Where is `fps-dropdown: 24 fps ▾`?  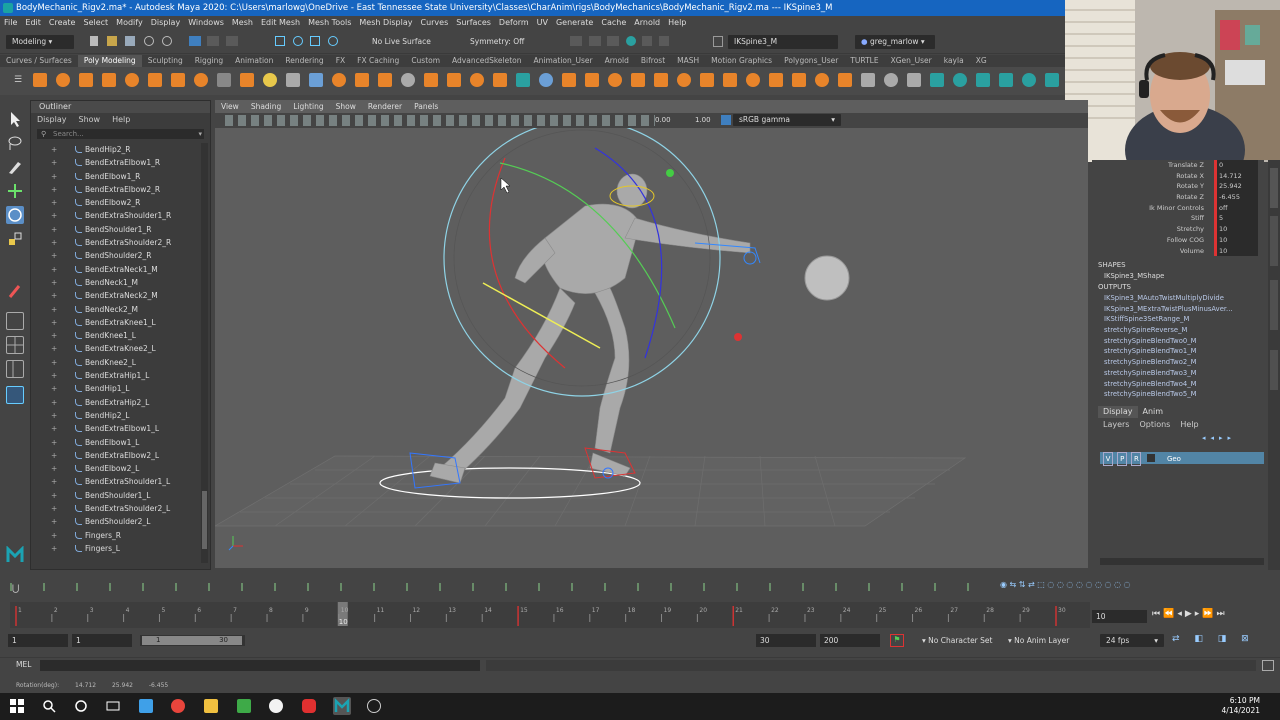 fps-dropdown: 24 fps ▾ is located at coordinates (1132, 640).